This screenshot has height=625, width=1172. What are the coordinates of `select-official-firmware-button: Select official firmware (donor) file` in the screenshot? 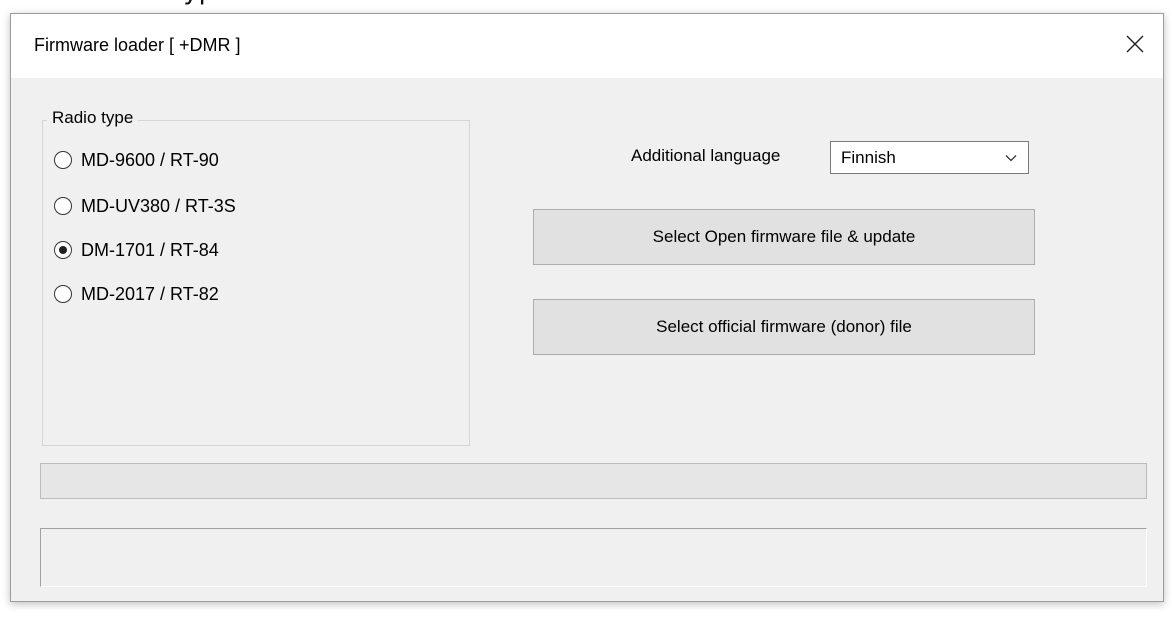 It's located at (784, 327).